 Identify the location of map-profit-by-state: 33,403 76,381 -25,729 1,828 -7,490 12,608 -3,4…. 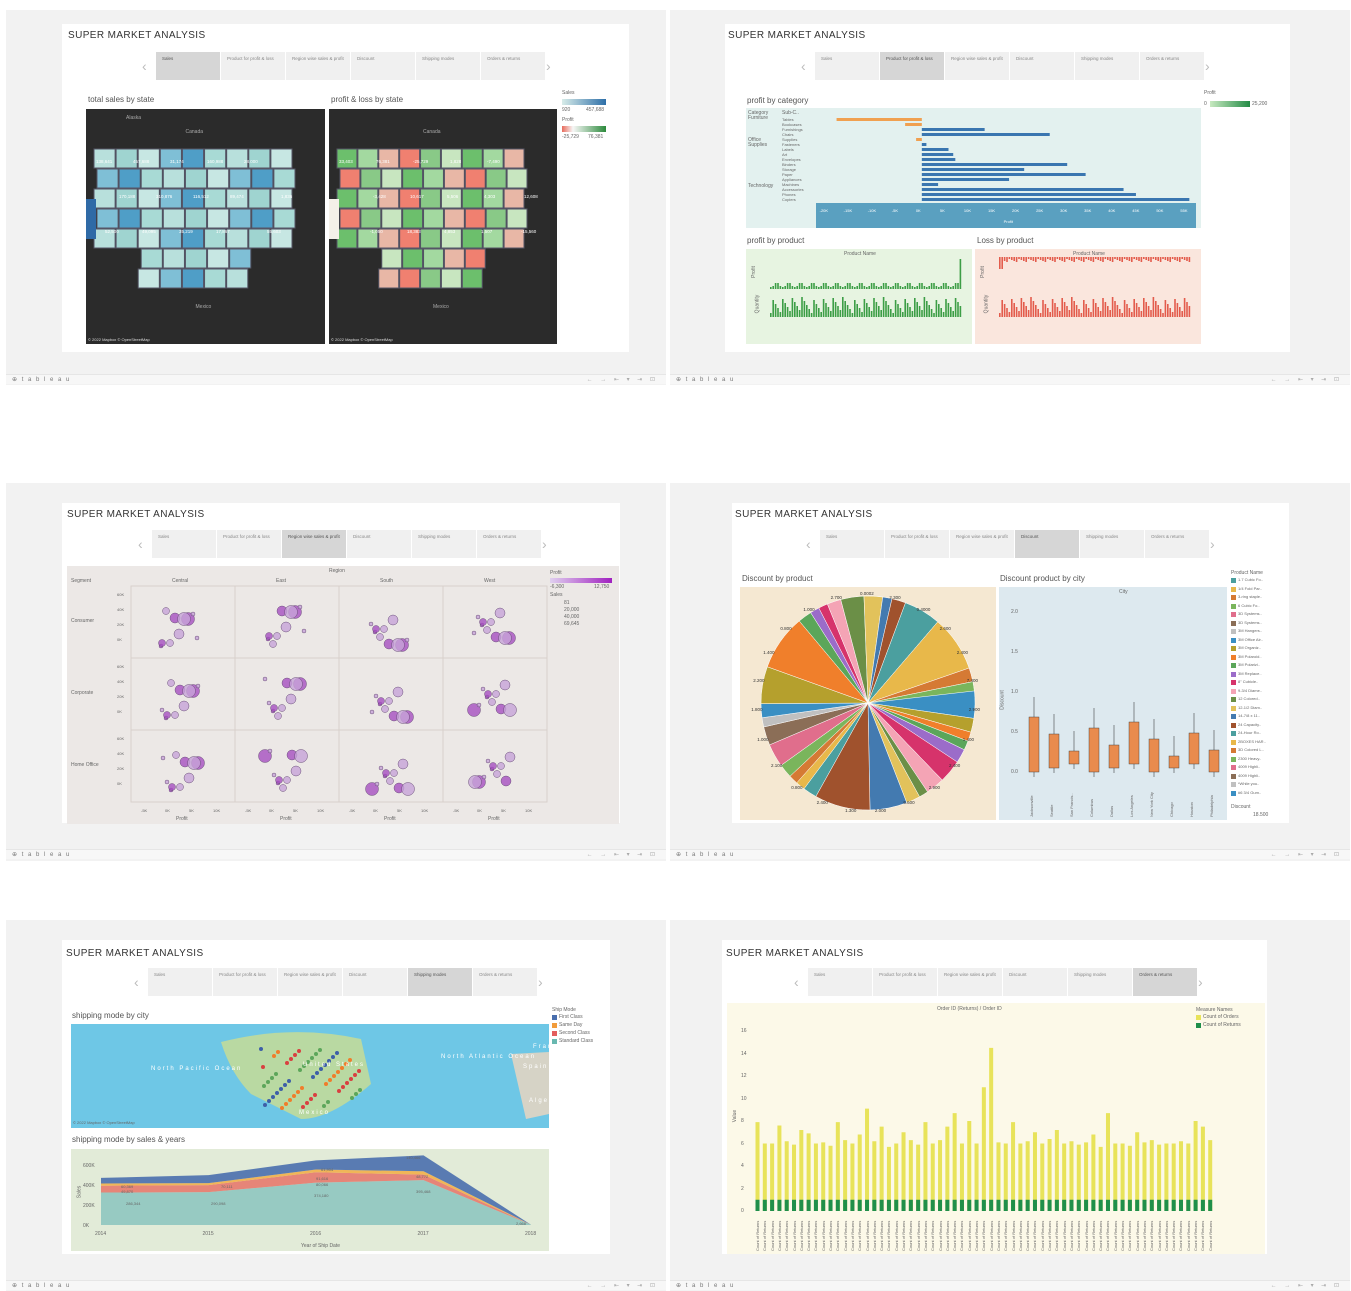
(443, 226).